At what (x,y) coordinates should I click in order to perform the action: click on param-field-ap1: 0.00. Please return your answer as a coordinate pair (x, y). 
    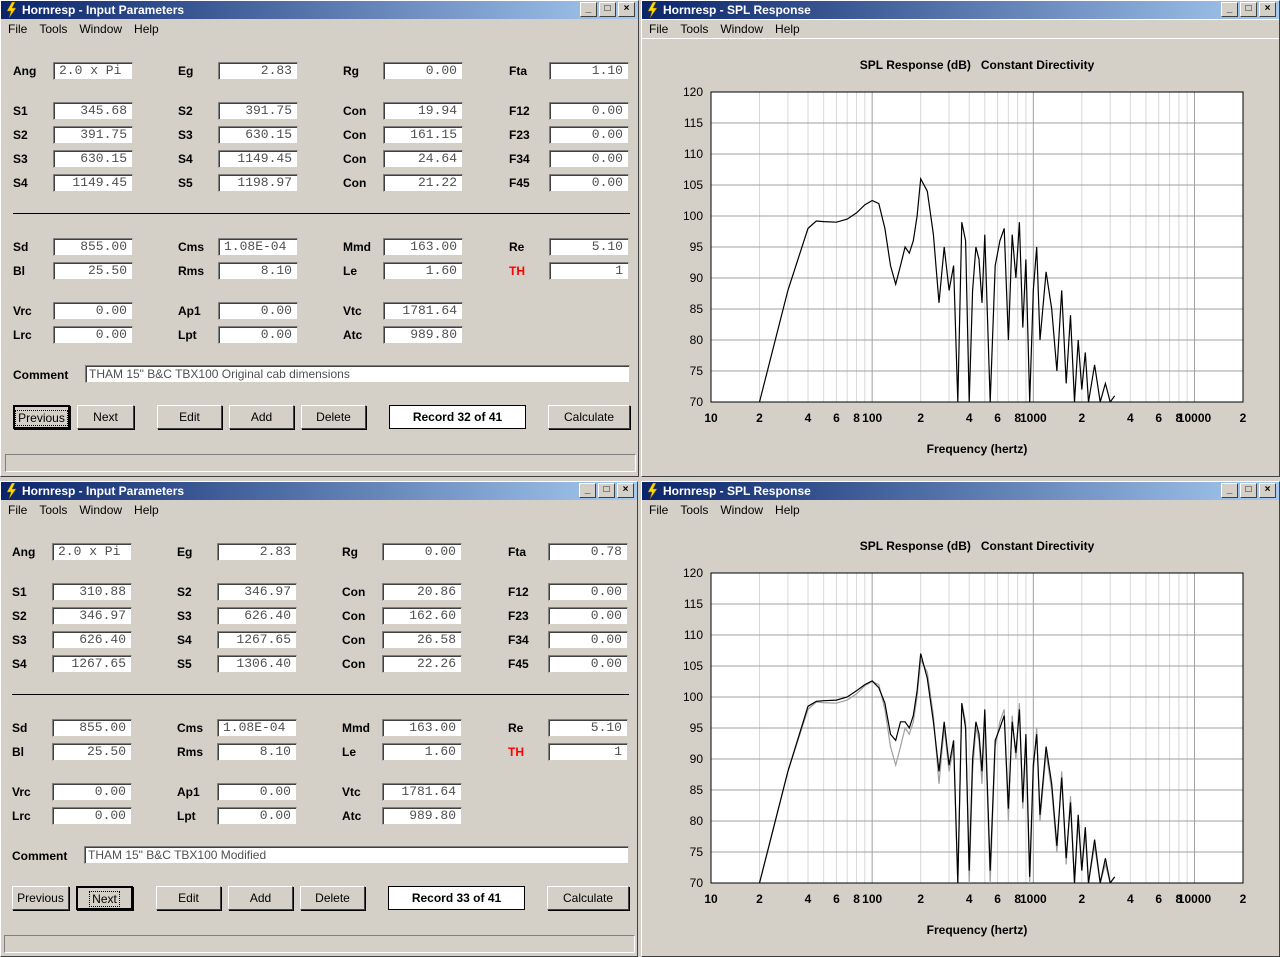
    Looking at the image, I should click on (257, 792).